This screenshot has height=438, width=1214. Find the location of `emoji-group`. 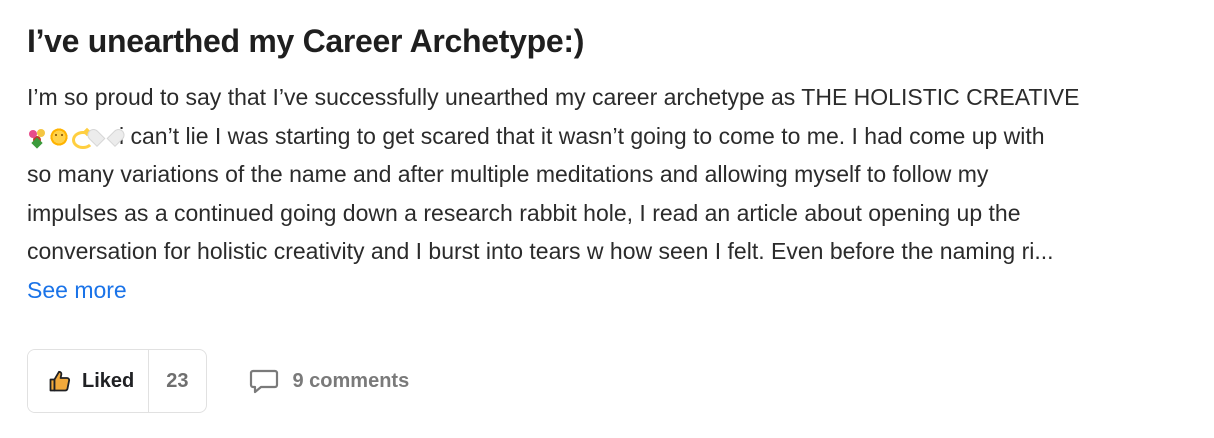

emoji-group is located at coordinates (70, 137).